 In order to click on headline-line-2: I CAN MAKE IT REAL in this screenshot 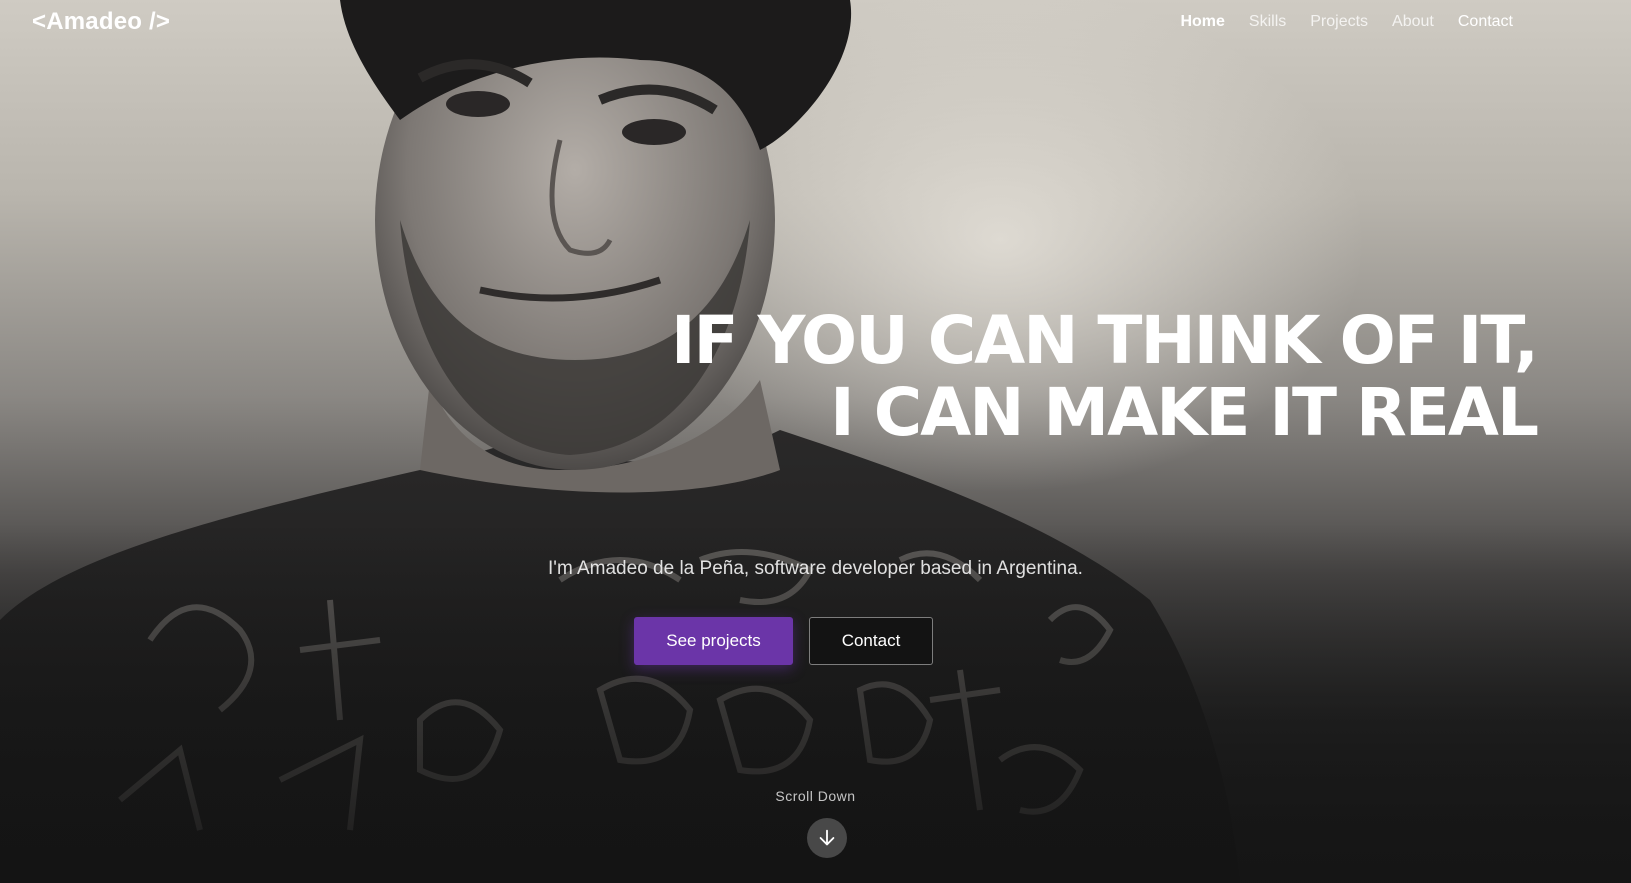, I will do `click(1184, 412)`.